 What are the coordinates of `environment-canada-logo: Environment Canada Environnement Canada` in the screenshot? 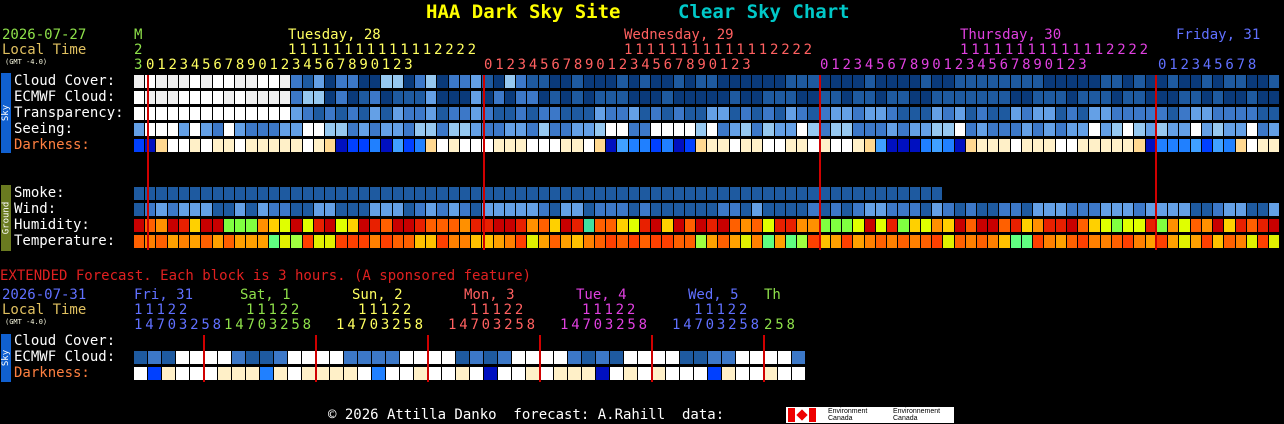 It's located at (870, 415).